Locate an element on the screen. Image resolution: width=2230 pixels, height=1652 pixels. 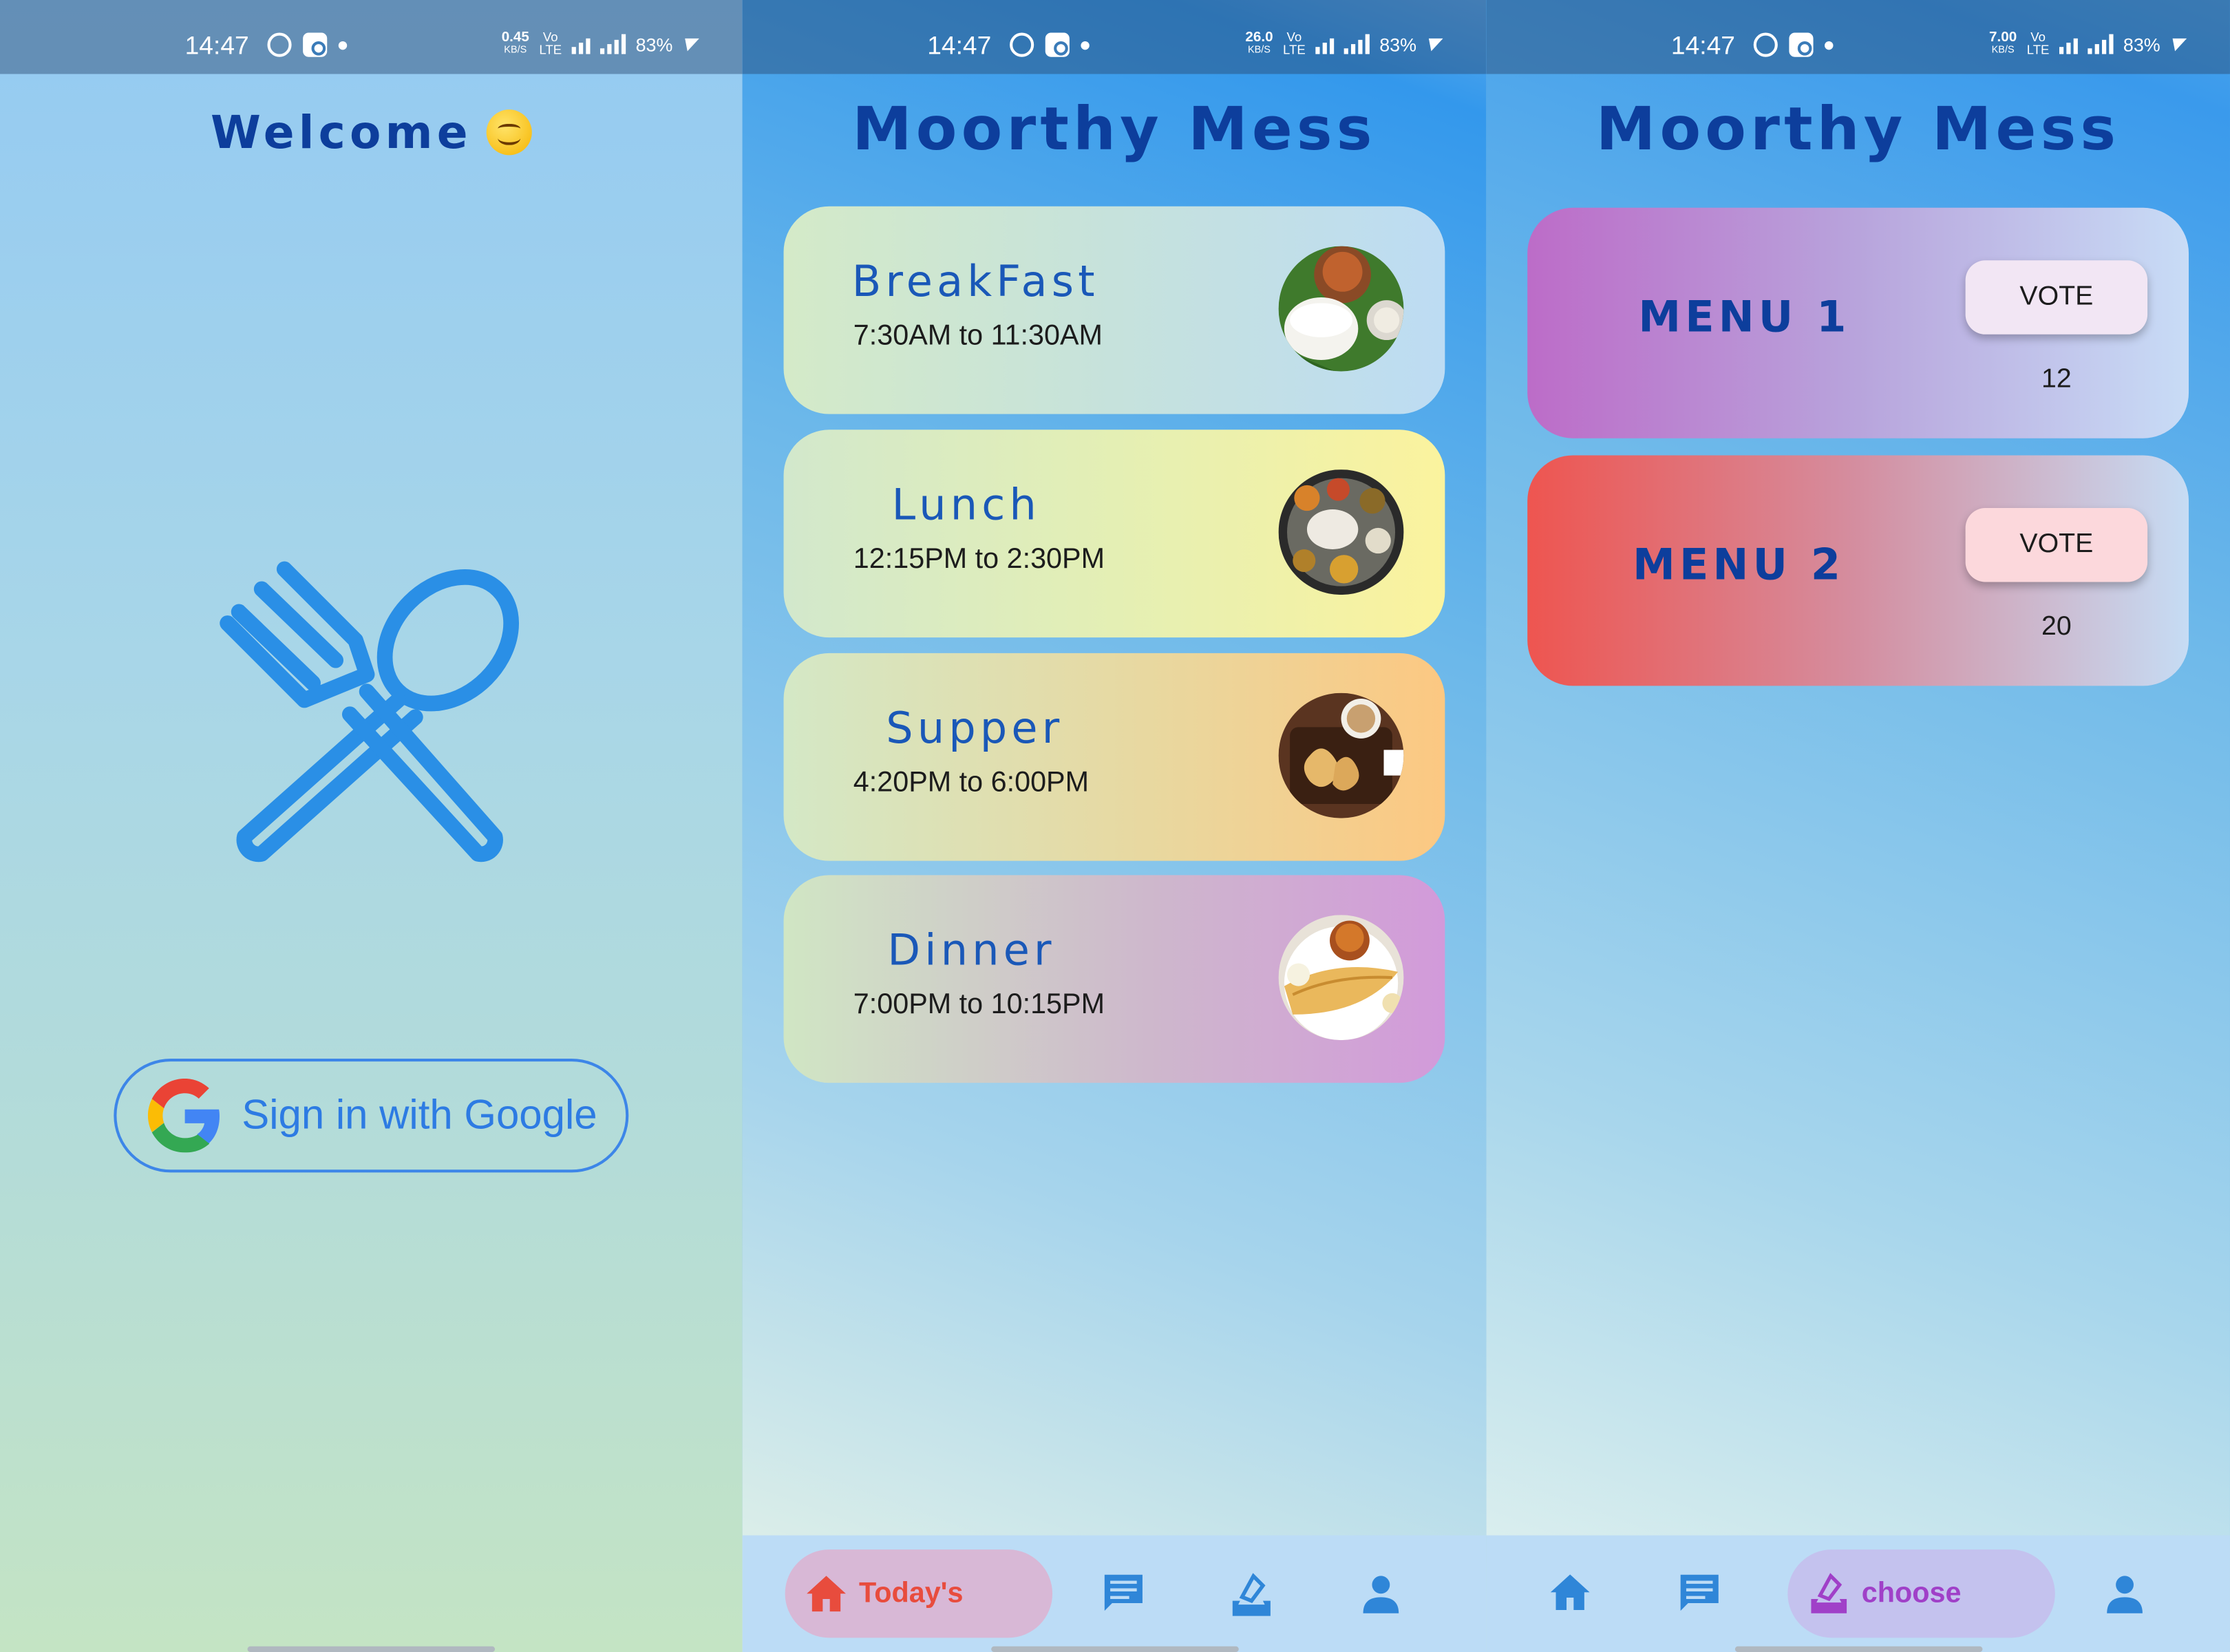
status-bar: 14:47 7.00 KB/S Vo LTE 83% is located at coordinates (1858, 37).